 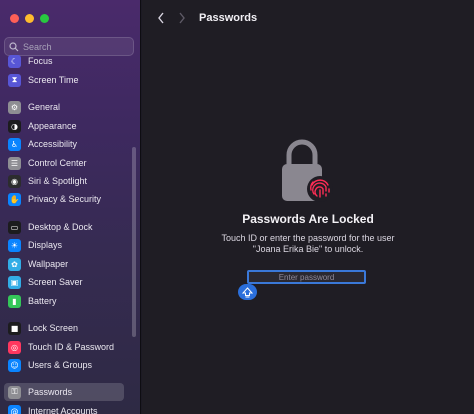 I want to click on forward-button, so click(x=182, y=18).